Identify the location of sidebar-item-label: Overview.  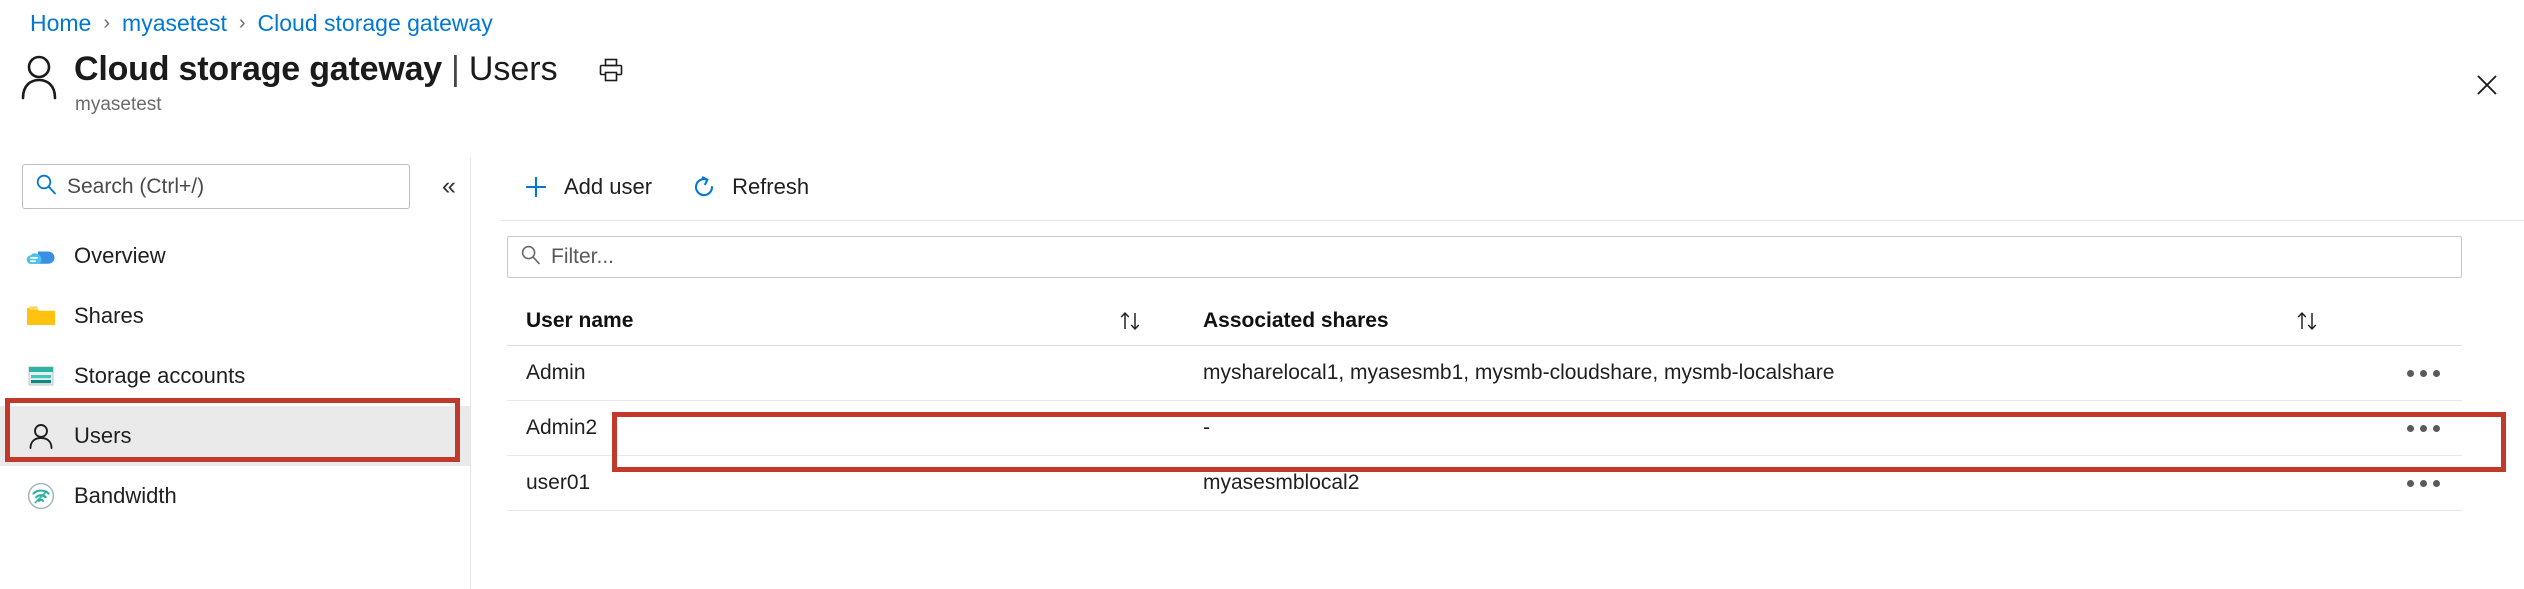
(120, 255).